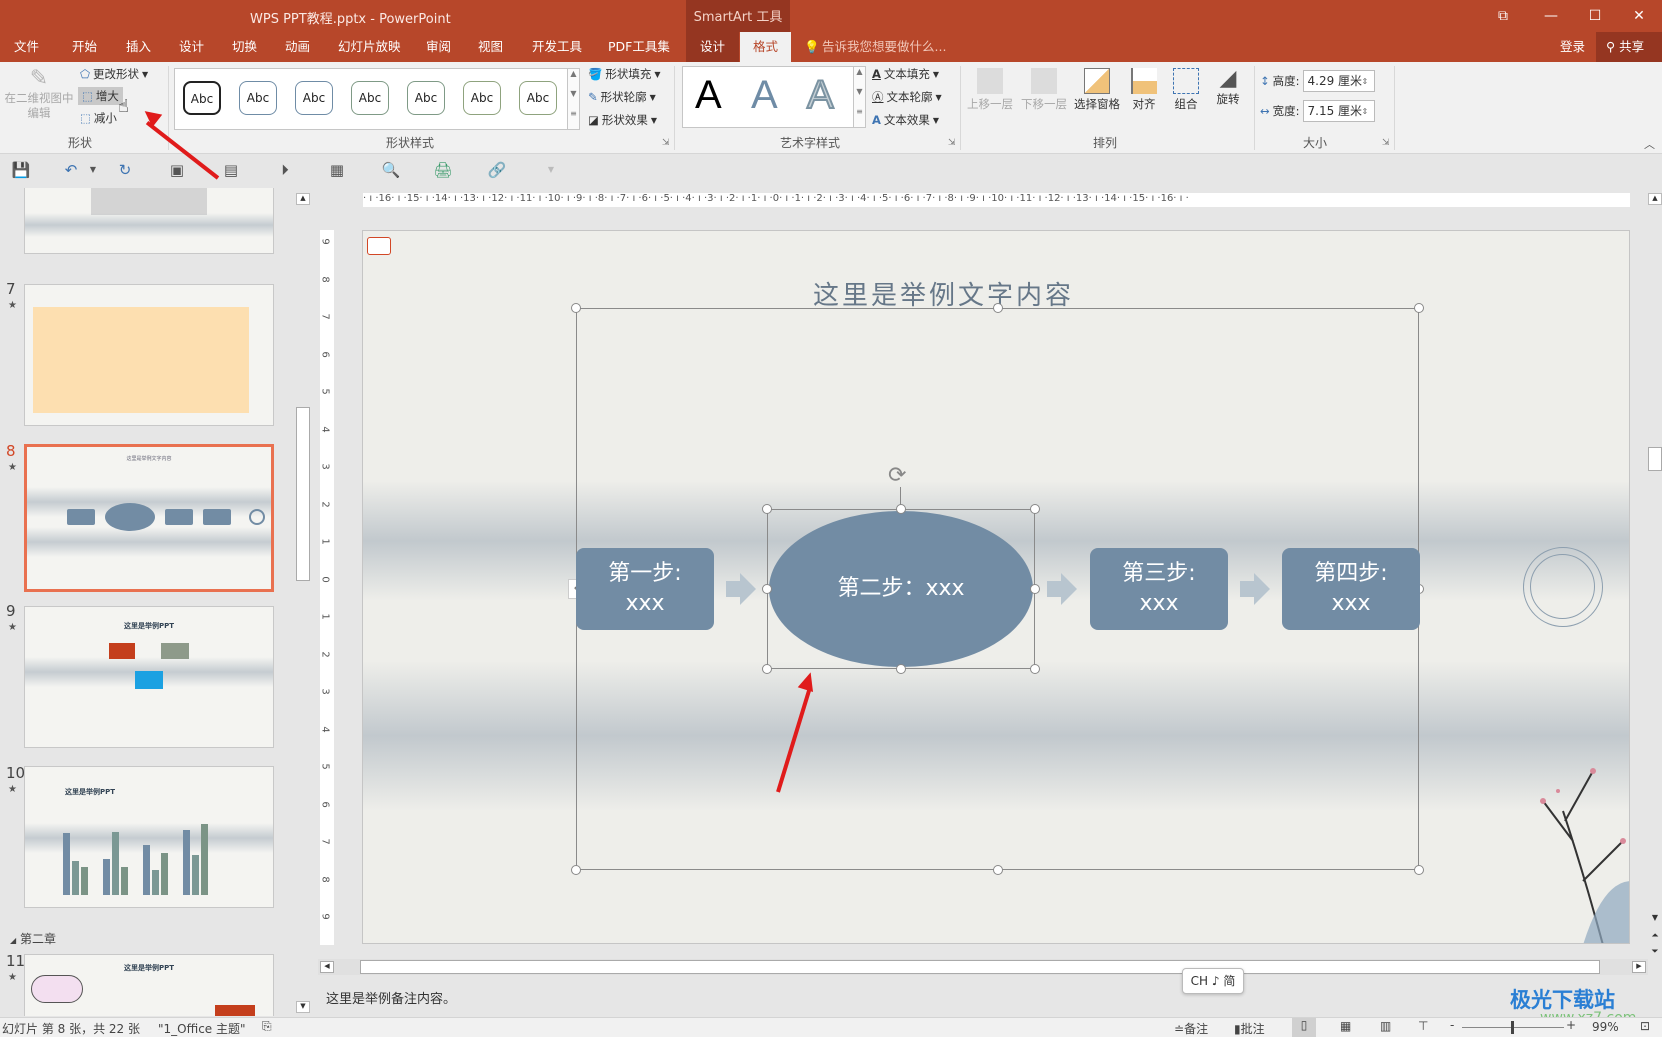  I want to click on slide-title: 这里是举例文字内容, so click(943, 293).